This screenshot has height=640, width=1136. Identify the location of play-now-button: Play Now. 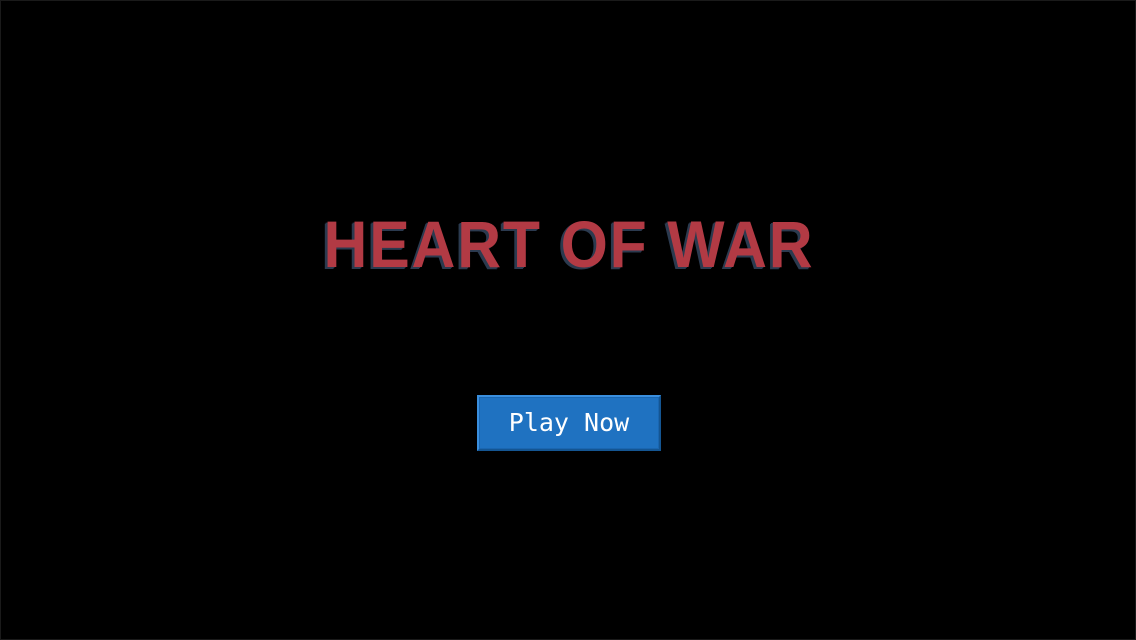
(569, 423).